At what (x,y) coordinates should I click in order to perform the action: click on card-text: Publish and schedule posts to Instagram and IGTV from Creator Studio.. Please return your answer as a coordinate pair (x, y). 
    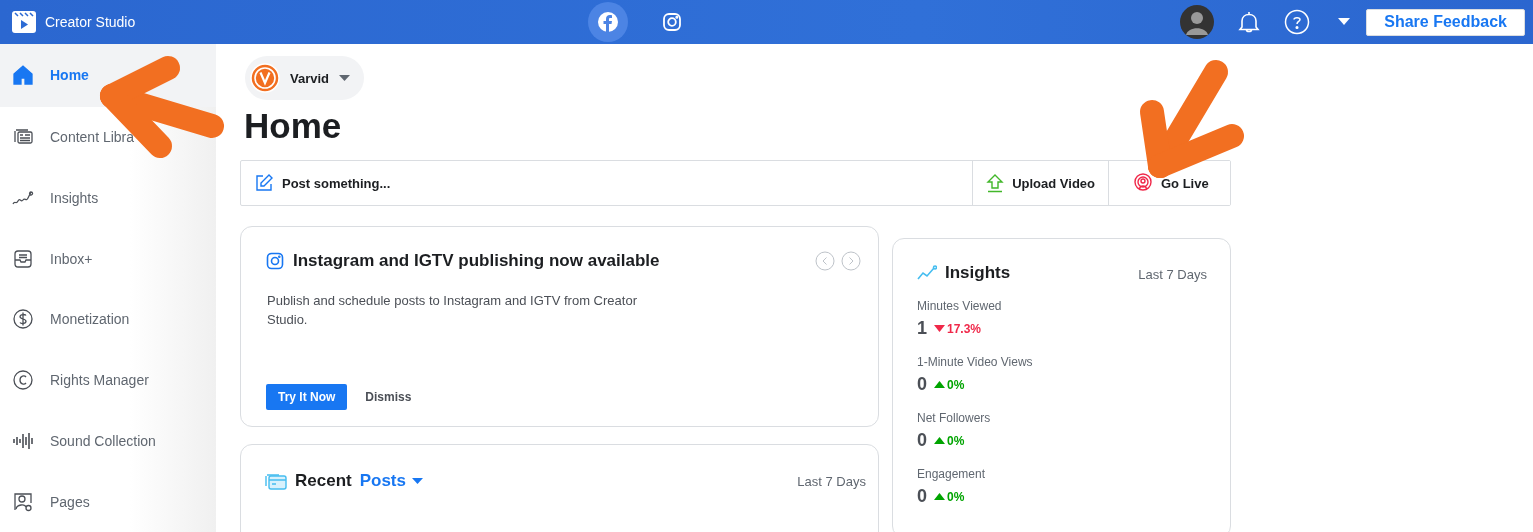
    Looking at the image, I should click on (452, 310).